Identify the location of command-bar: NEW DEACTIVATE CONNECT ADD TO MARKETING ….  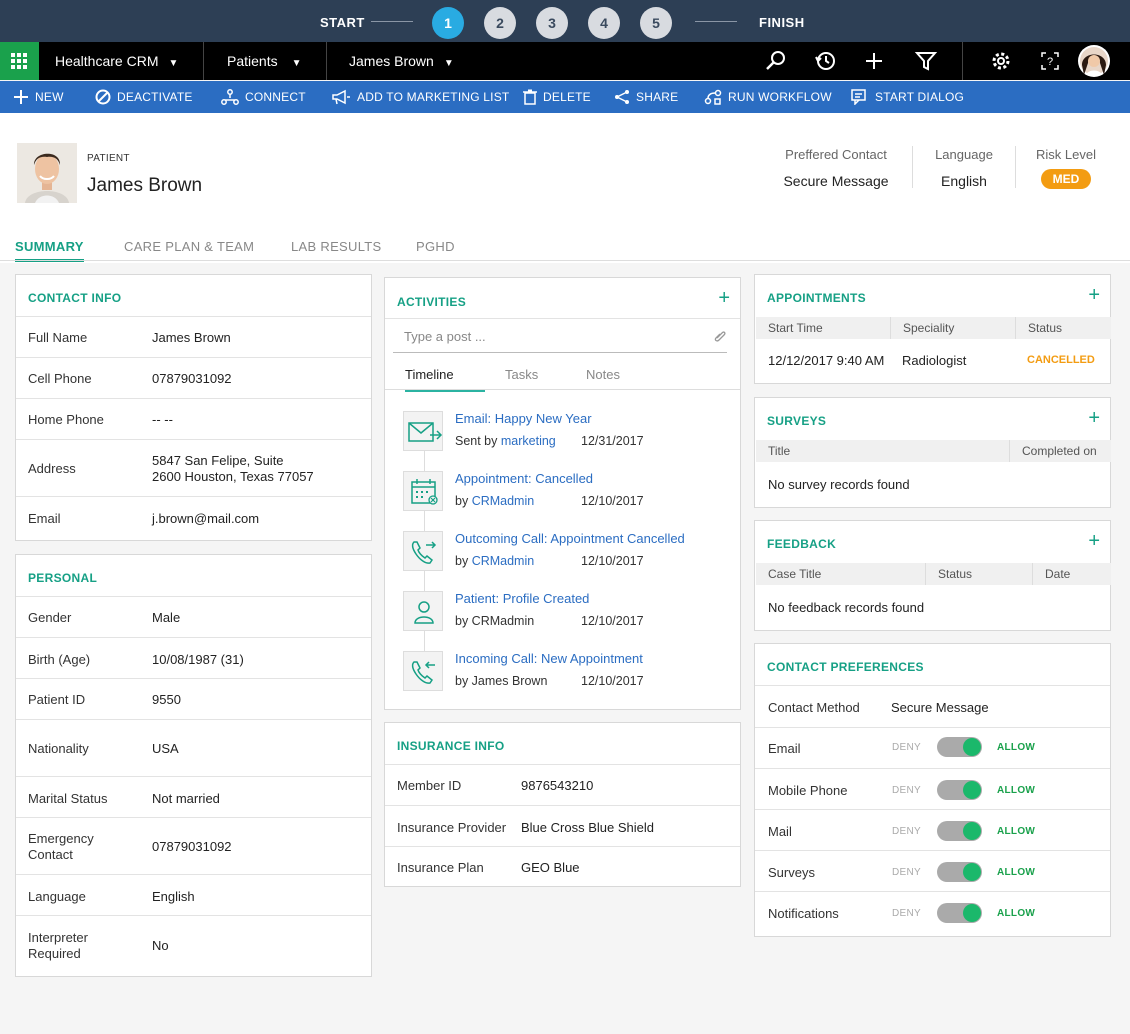
(565, 97).